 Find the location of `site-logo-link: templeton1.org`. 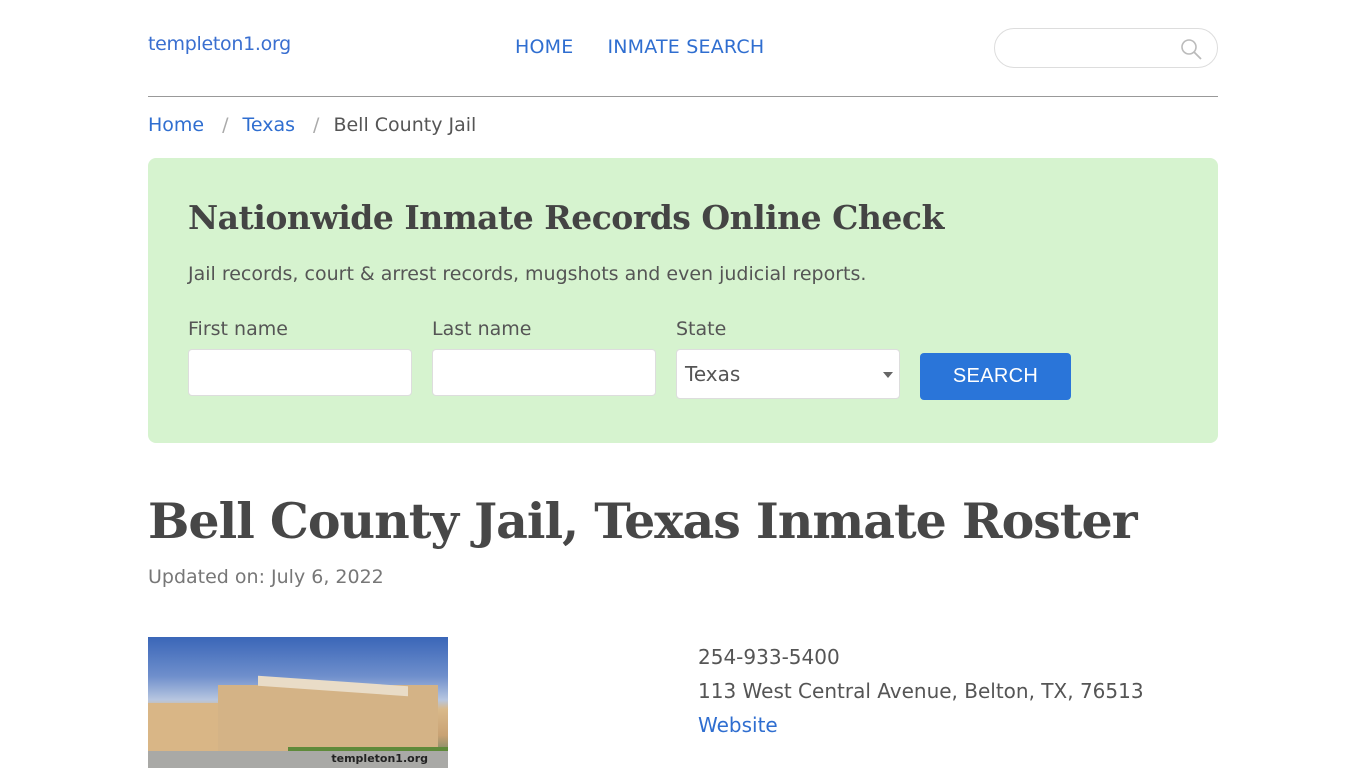

site-logo-link: templeton1.org is located at coordinates (219, 44).